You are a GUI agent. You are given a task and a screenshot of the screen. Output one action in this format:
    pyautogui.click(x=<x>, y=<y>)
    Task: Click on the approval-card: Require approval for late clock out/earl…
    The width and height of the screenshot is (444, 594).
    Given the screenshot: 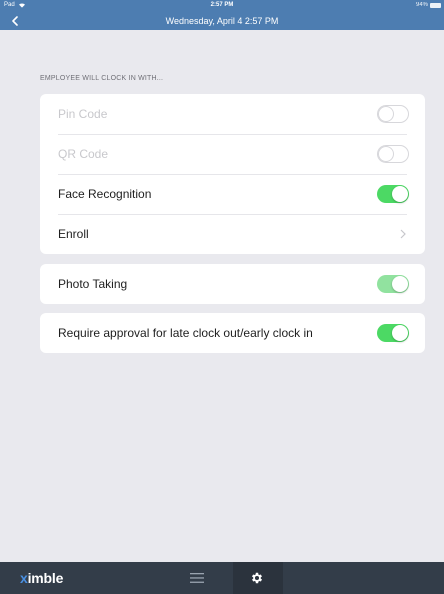 What is the action you would take?
    pyautogui.click(x=232, y=333)
    